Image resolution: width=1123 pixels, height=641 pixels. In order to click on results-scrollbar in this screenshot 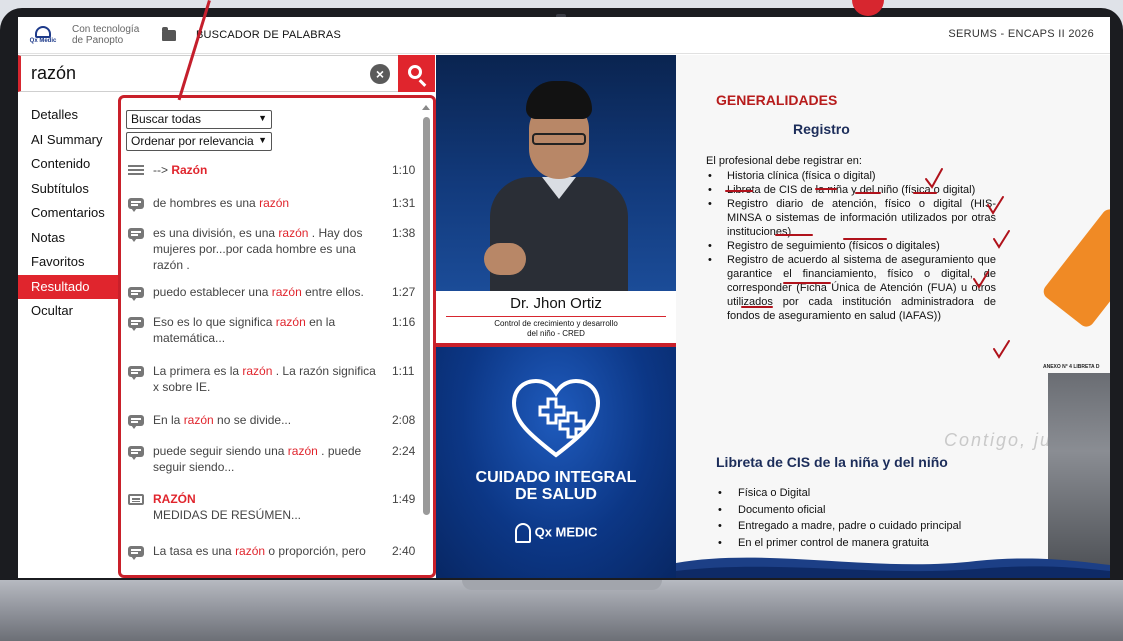, I will do `click(426, 340)`.